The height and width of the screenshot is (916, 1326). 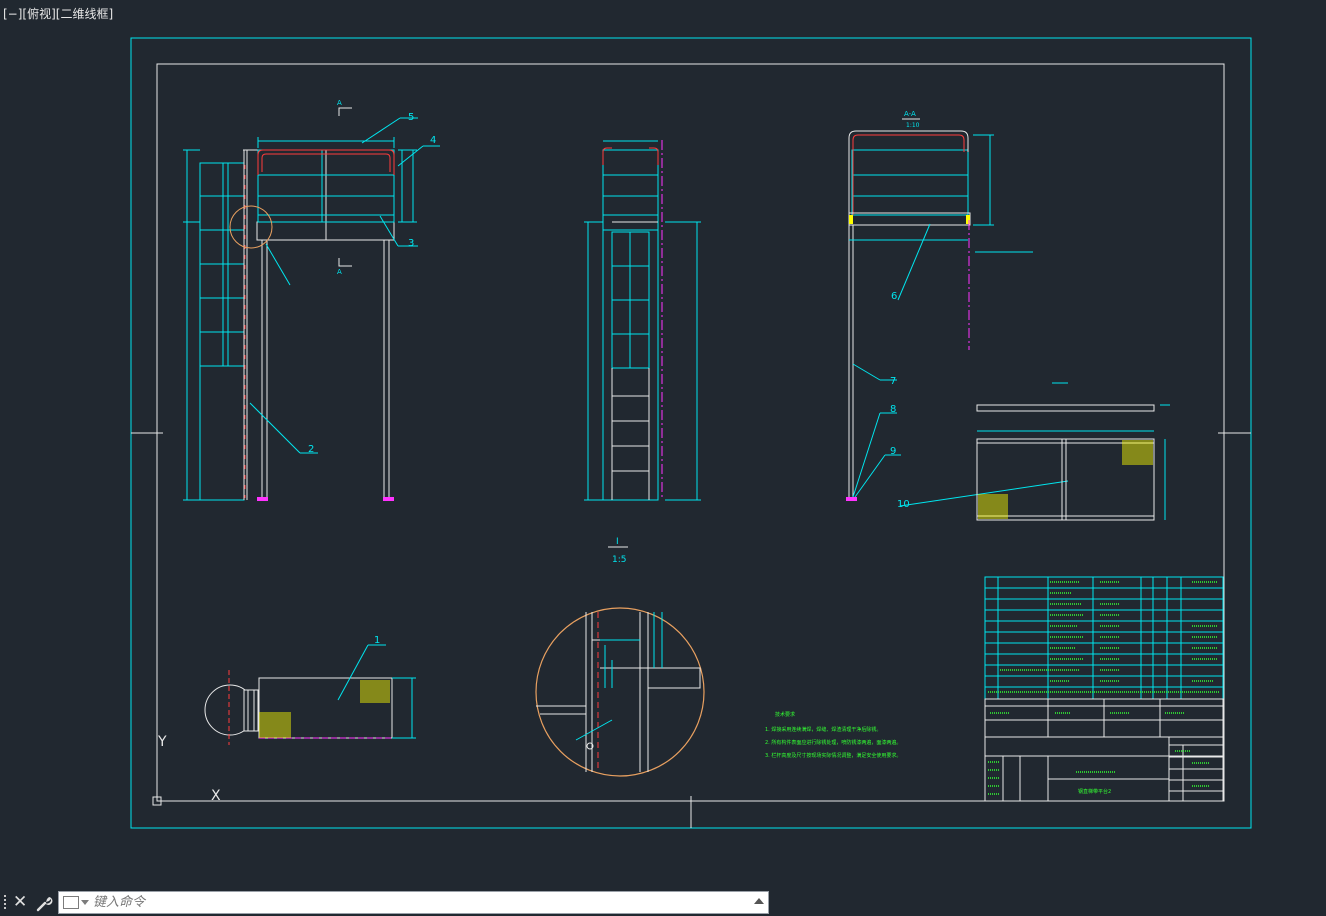 I want to click on section-marker-top: A, so click(x=339, y=103).